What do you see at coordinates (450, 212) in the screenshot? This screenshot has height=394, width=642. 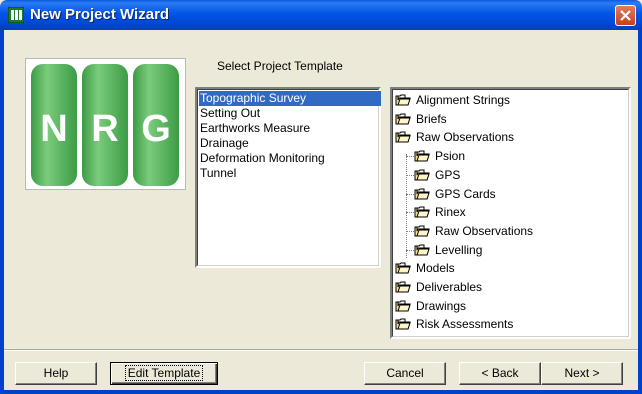 I see `tree-item-label: Rinex` at bounding box center [450, 212].